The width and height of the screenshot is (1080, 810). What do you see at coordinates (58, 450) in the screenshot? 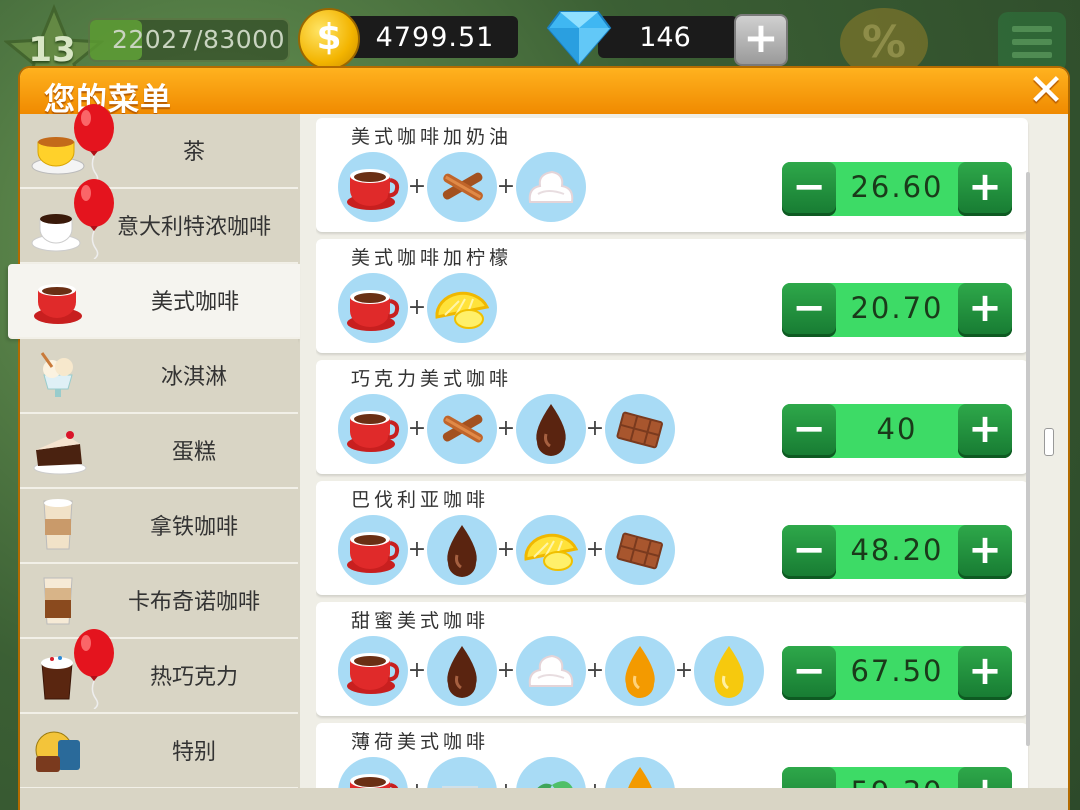
I see `cake-icon` at bounding box center [58, 450].